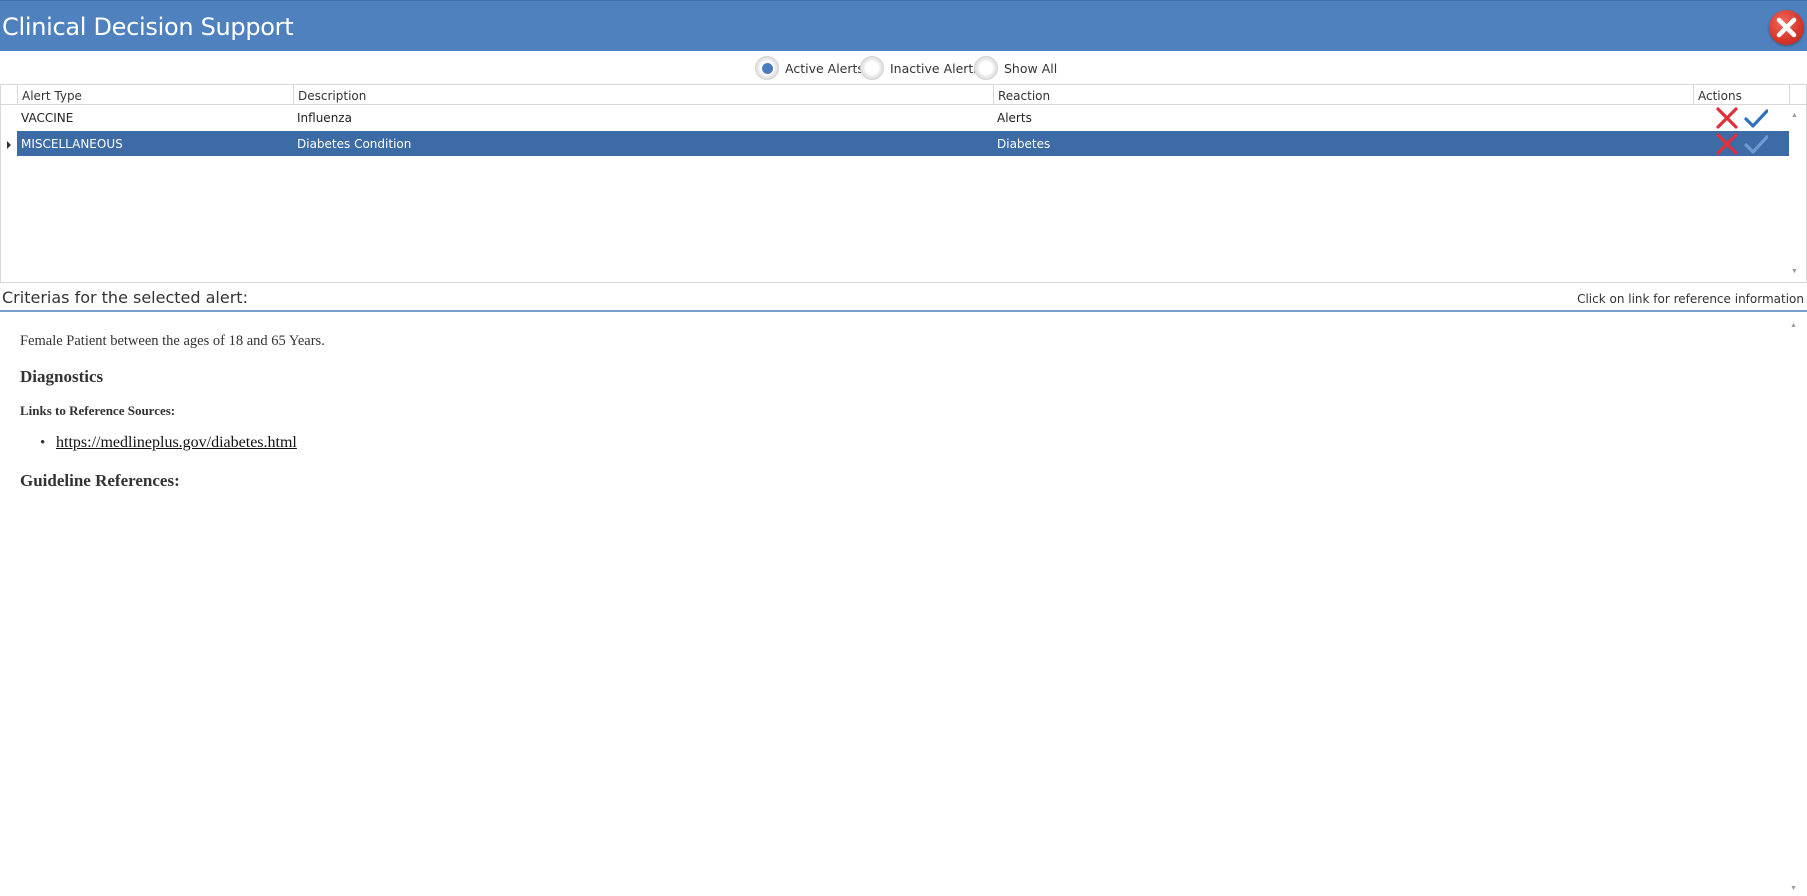 The height and width of the screenshot is (896, 1807). Describe the element at coordinates (1741, 95) in the screenshot. I see `column-header-actions: Actions` at that location.